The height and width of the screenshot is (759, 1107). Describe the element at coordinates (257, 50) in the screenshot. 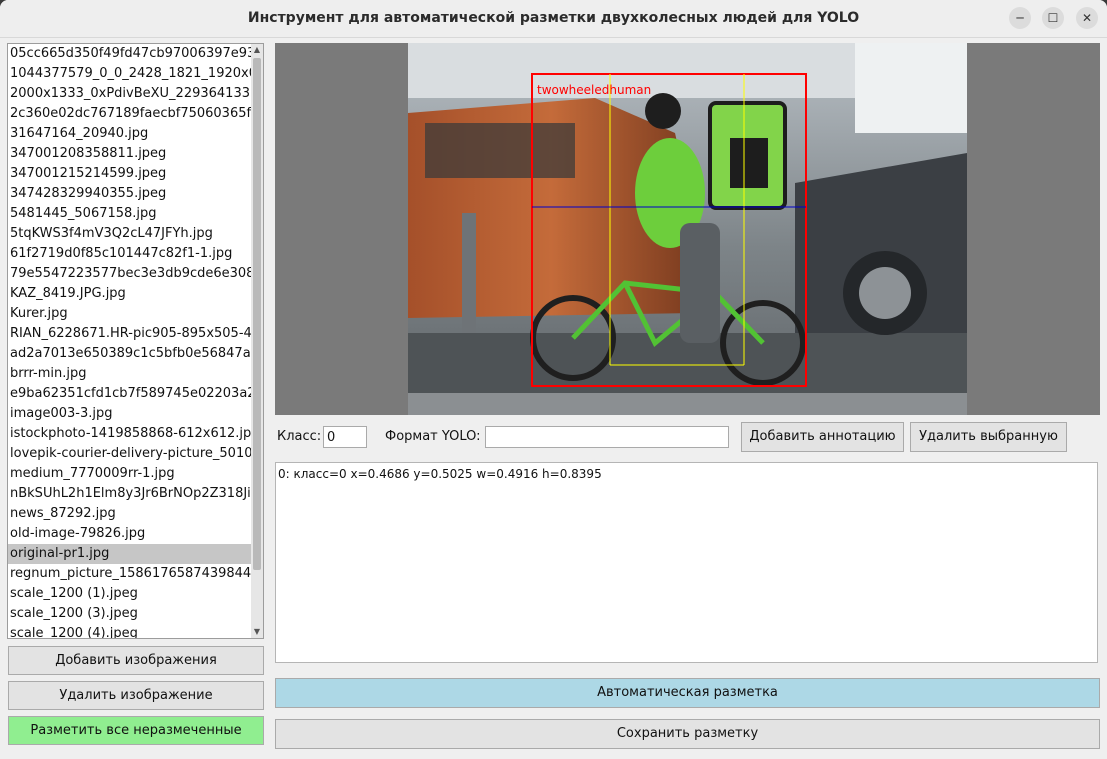

I see `scroll-up-arrow-icon: ▲` at that location.